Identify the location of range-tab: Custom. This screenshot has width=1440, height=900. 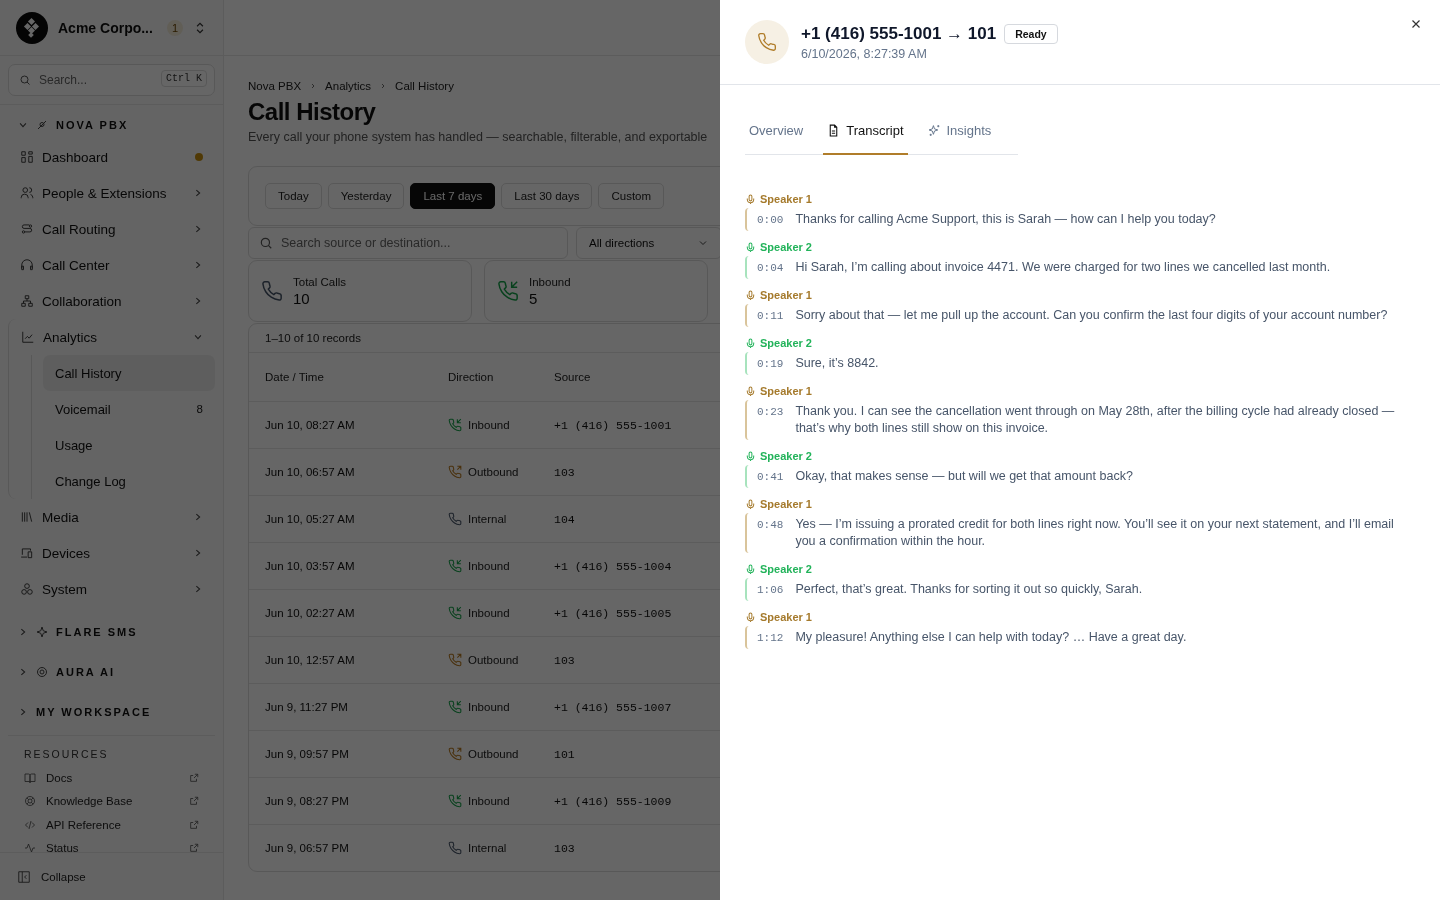
(631, 196).